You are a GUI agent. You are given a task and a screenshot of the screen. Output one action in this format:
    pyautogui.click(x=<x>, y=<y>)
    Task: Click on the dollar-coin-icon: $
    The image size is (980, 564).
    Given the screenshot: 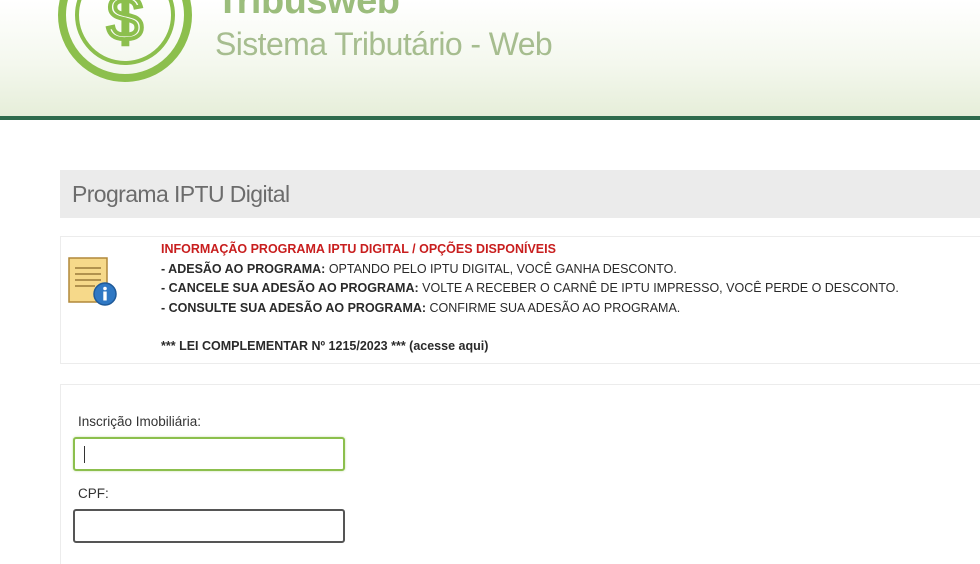 What is the action you would take?
    pyautogui.click(x=125, y=41)
    